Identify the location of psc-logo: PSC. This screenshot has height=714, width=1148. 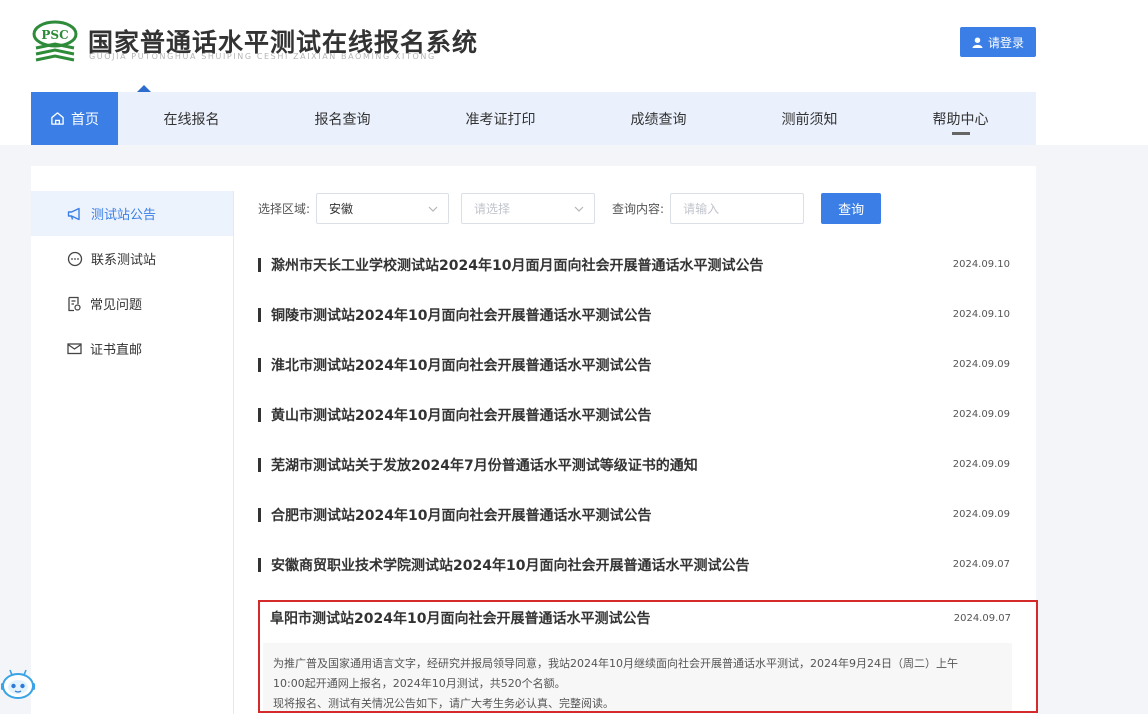
(55, 41).